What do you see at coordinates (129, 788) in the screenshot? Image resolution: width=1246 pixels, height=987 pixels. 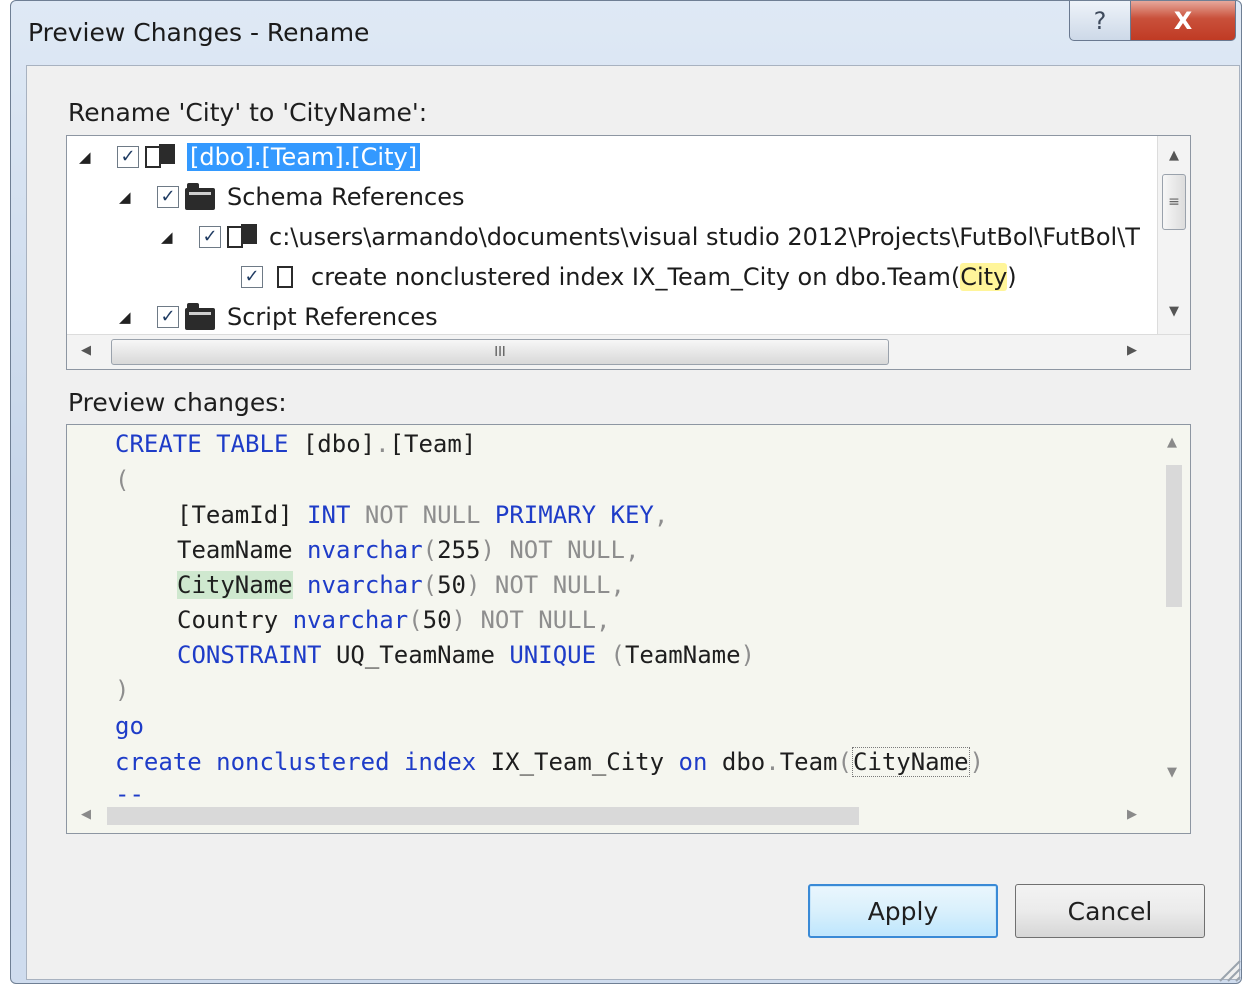 I see `code-line: --` at bounding box center [129, 788].